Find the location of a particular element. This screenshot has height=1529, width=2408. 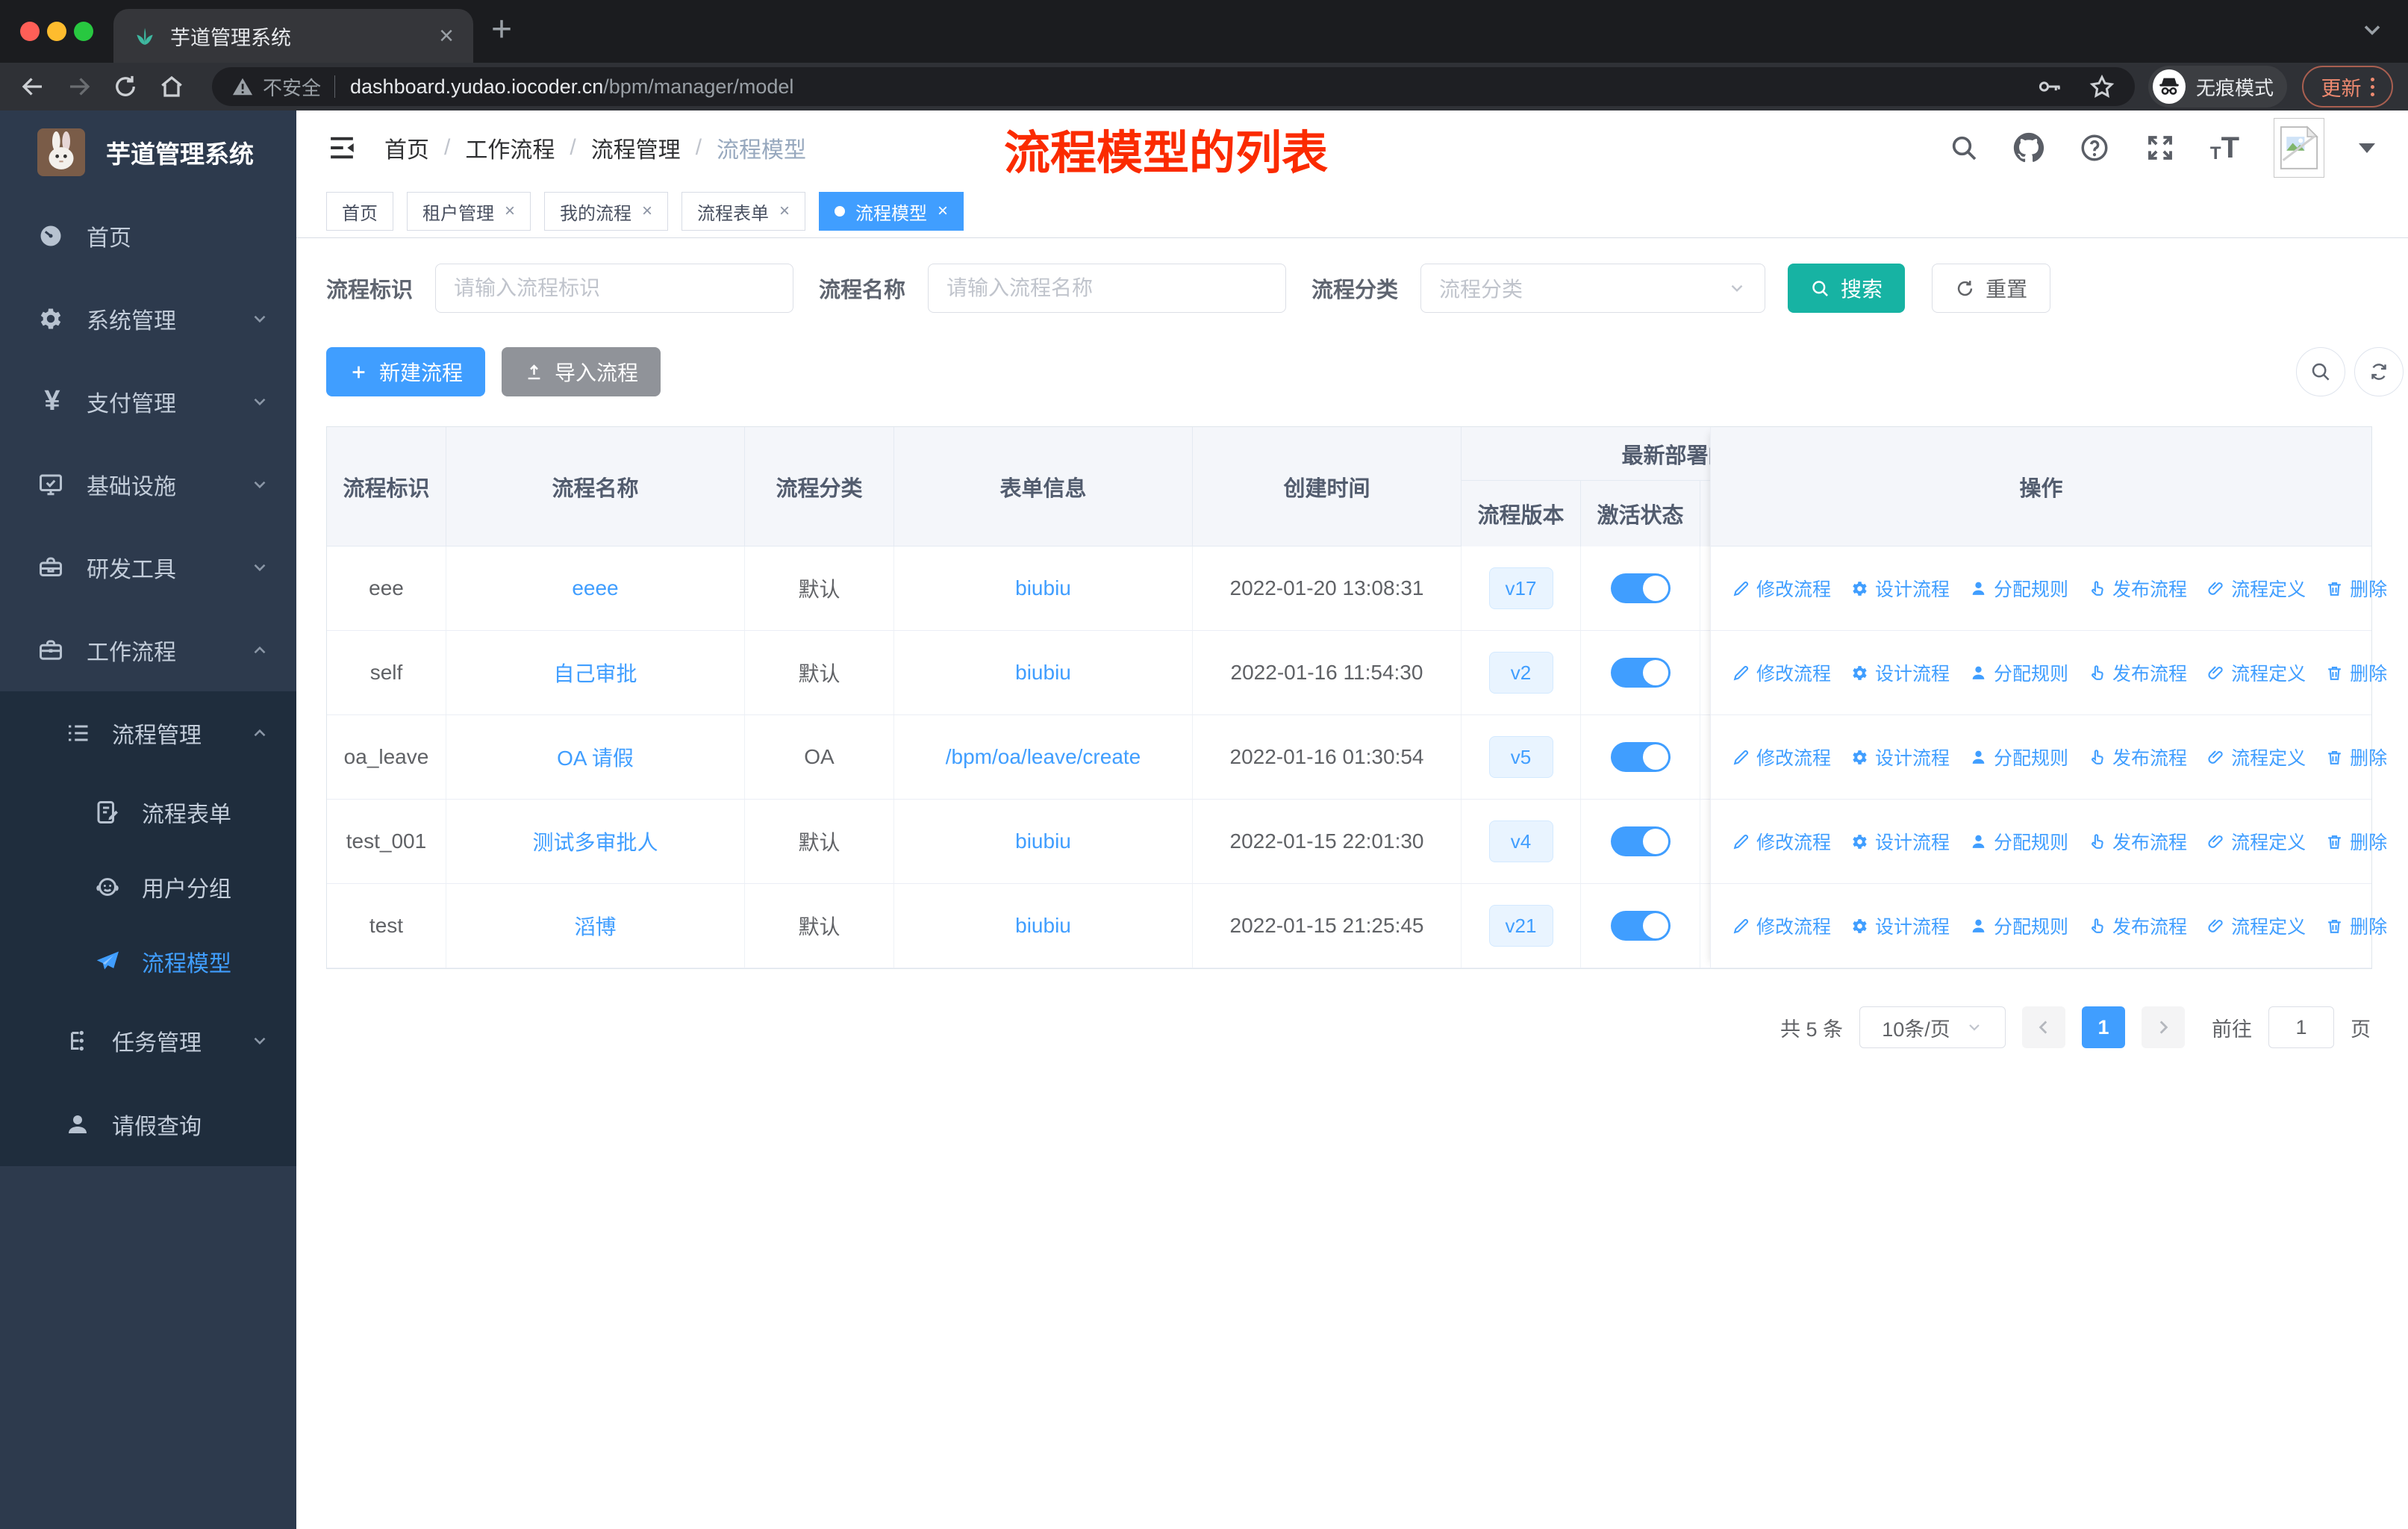

browser-tab: 芋道管理系统 × is located at coordinates (293, 36).